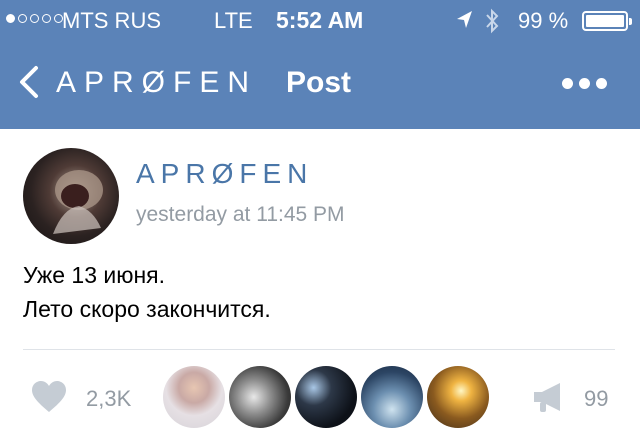 The height and width of the screenshot is (446, 640). I want to click on likes-count: 2,3K, so click(108, 399).